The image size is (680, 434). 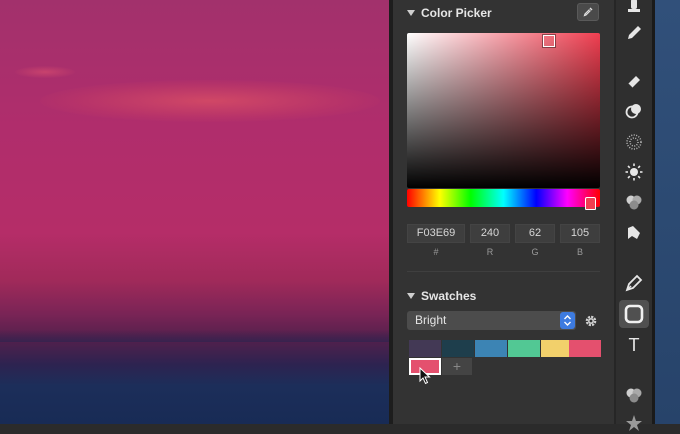 I want to click on color-picker-title: Color Picker, so click(x=456, y=13).